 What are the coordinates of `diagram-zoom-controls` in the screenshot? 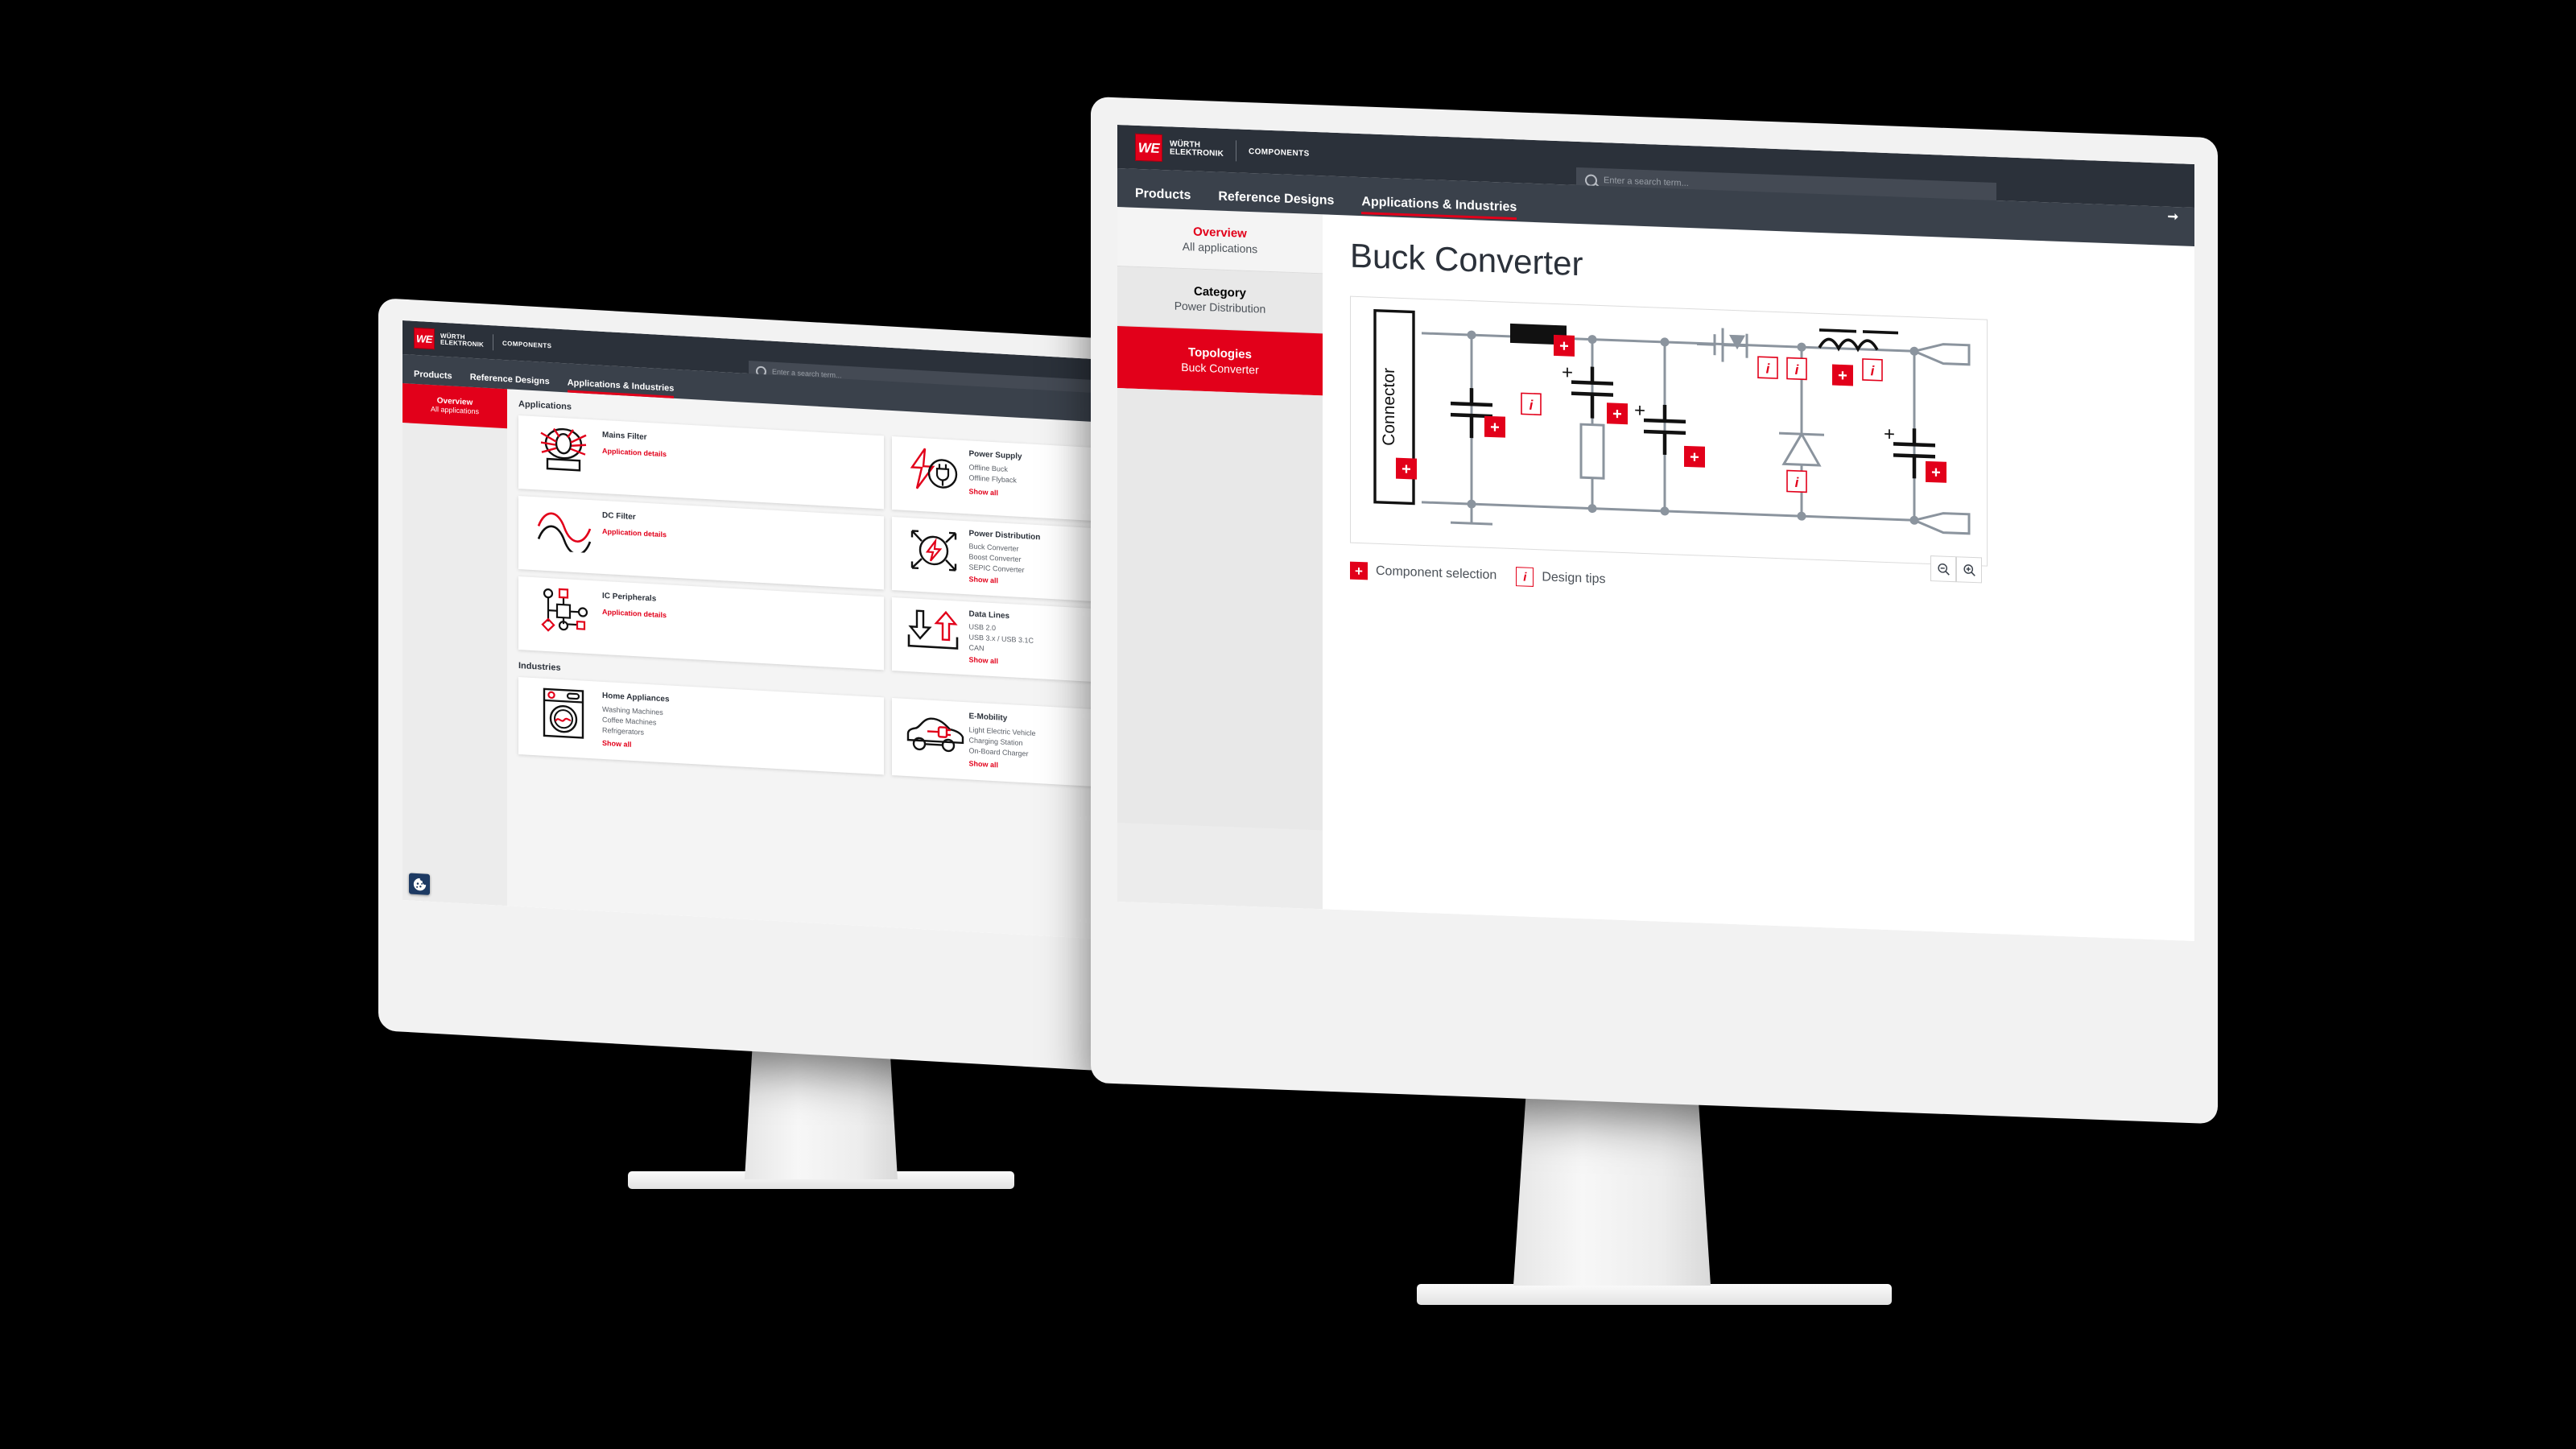 It's located at (1956, 569).